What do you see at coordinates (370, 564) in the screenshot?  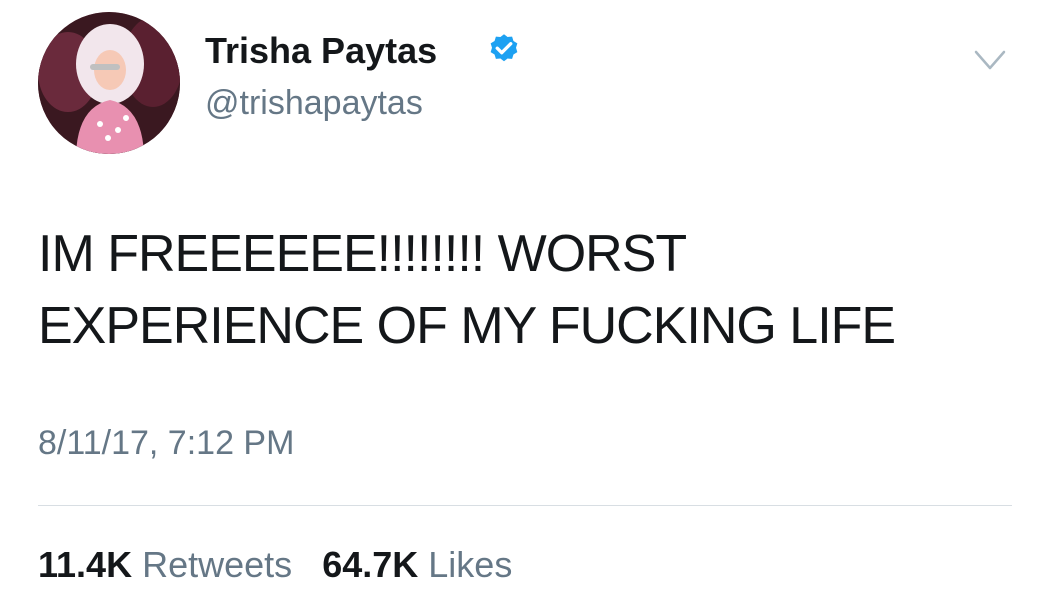 I see `likes-count: 64.7K` at bounding box center [370, 564].